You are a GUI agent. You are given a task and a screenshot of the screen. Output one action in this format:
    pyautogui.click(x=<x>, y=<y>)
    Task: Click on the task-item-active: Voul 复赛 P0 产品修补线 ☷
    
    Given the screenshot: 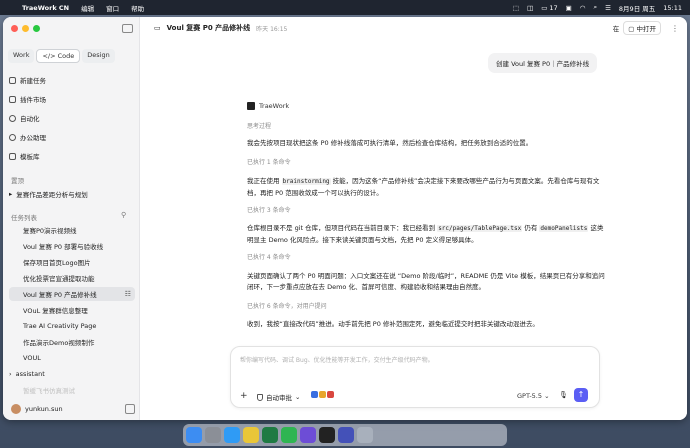 What is the action you would take?
    pyautogui.click(x=72, y=294)
    